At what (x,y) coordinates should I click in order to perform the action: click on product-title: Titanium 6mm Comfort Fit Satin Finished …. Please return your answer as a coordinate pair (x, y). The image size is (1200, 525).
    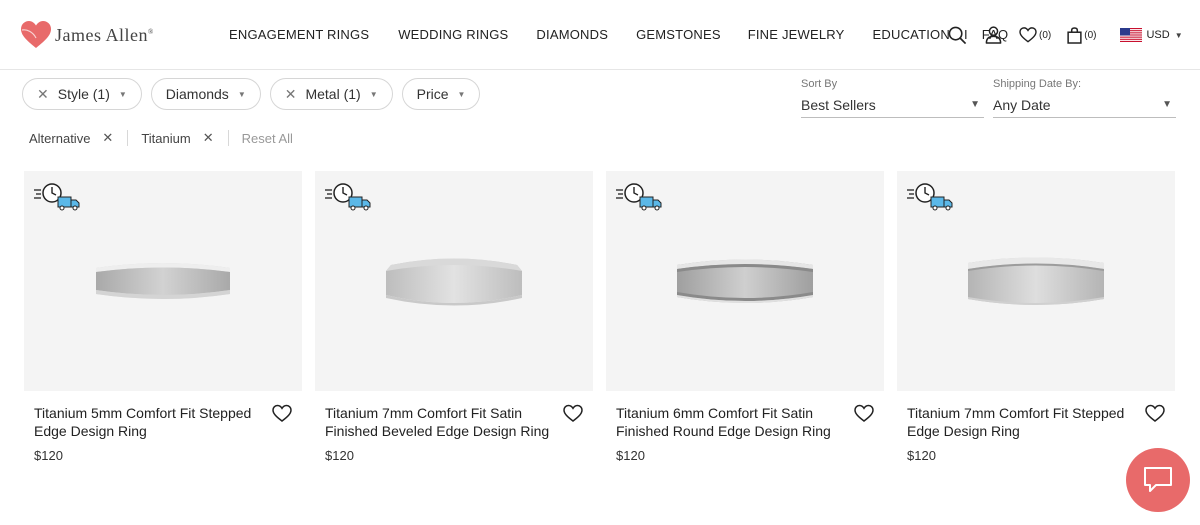
    Looking at the image, I should click on (731, 422).